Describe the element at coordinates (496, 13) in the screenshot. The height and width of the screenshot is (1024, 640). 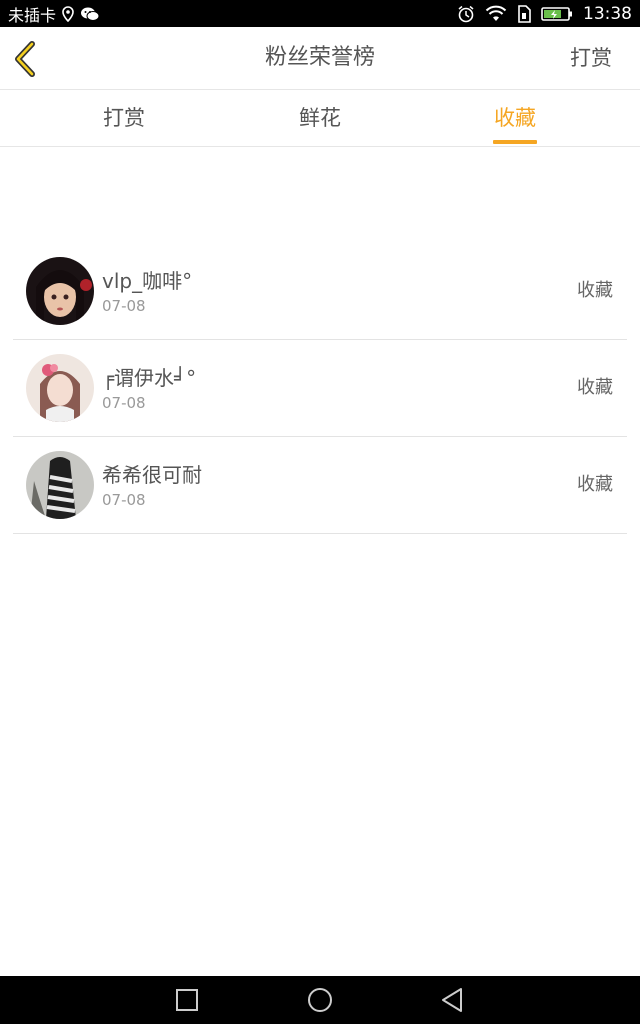
I see `wifi-icon` at that location.